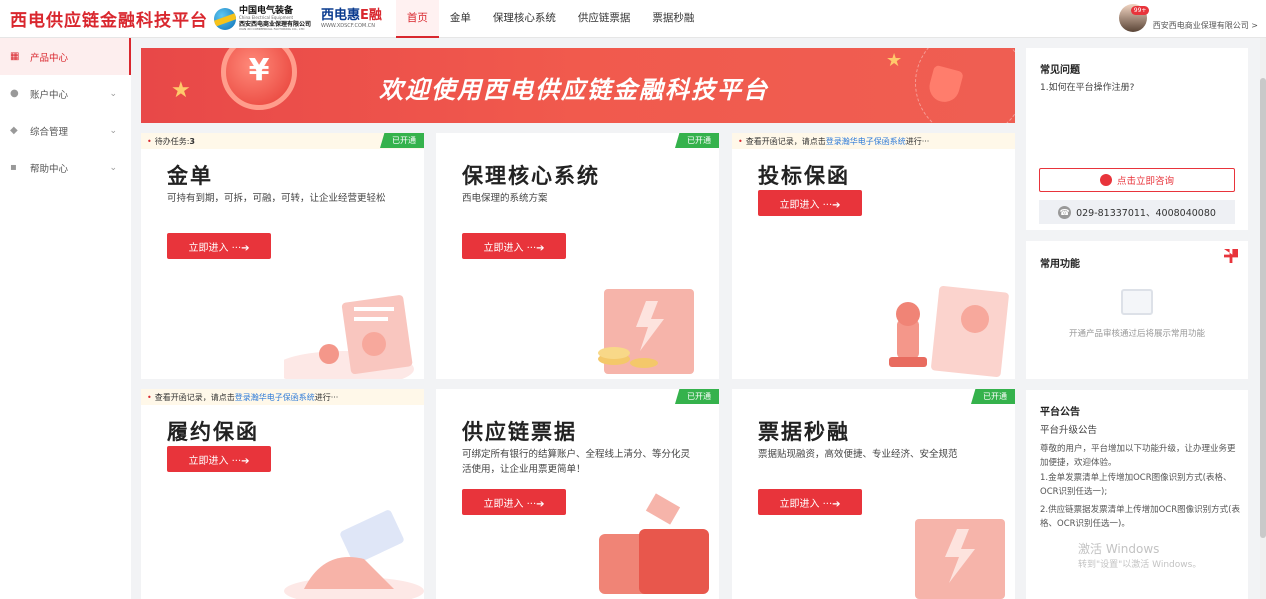 The image size is (1266, 599). I want to click on faq-title: 常见问题, so click(1060, 70).